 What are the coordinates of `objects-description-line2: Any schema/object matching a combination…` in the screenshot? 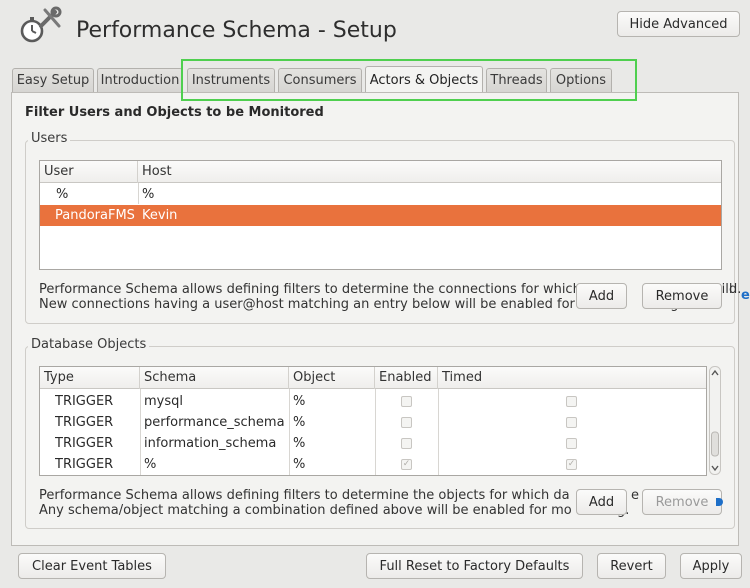 It's located at (305, 510).